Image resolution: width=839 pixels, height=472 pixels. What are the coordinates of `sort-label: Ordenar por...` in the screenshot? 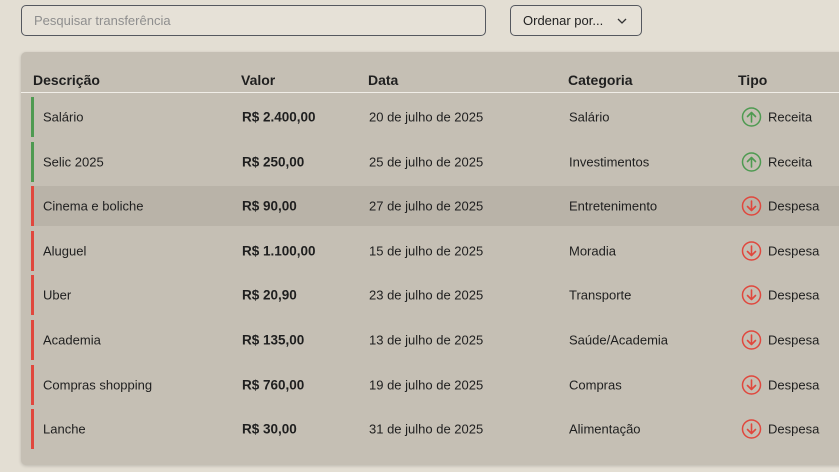 It's located at (563, 20).